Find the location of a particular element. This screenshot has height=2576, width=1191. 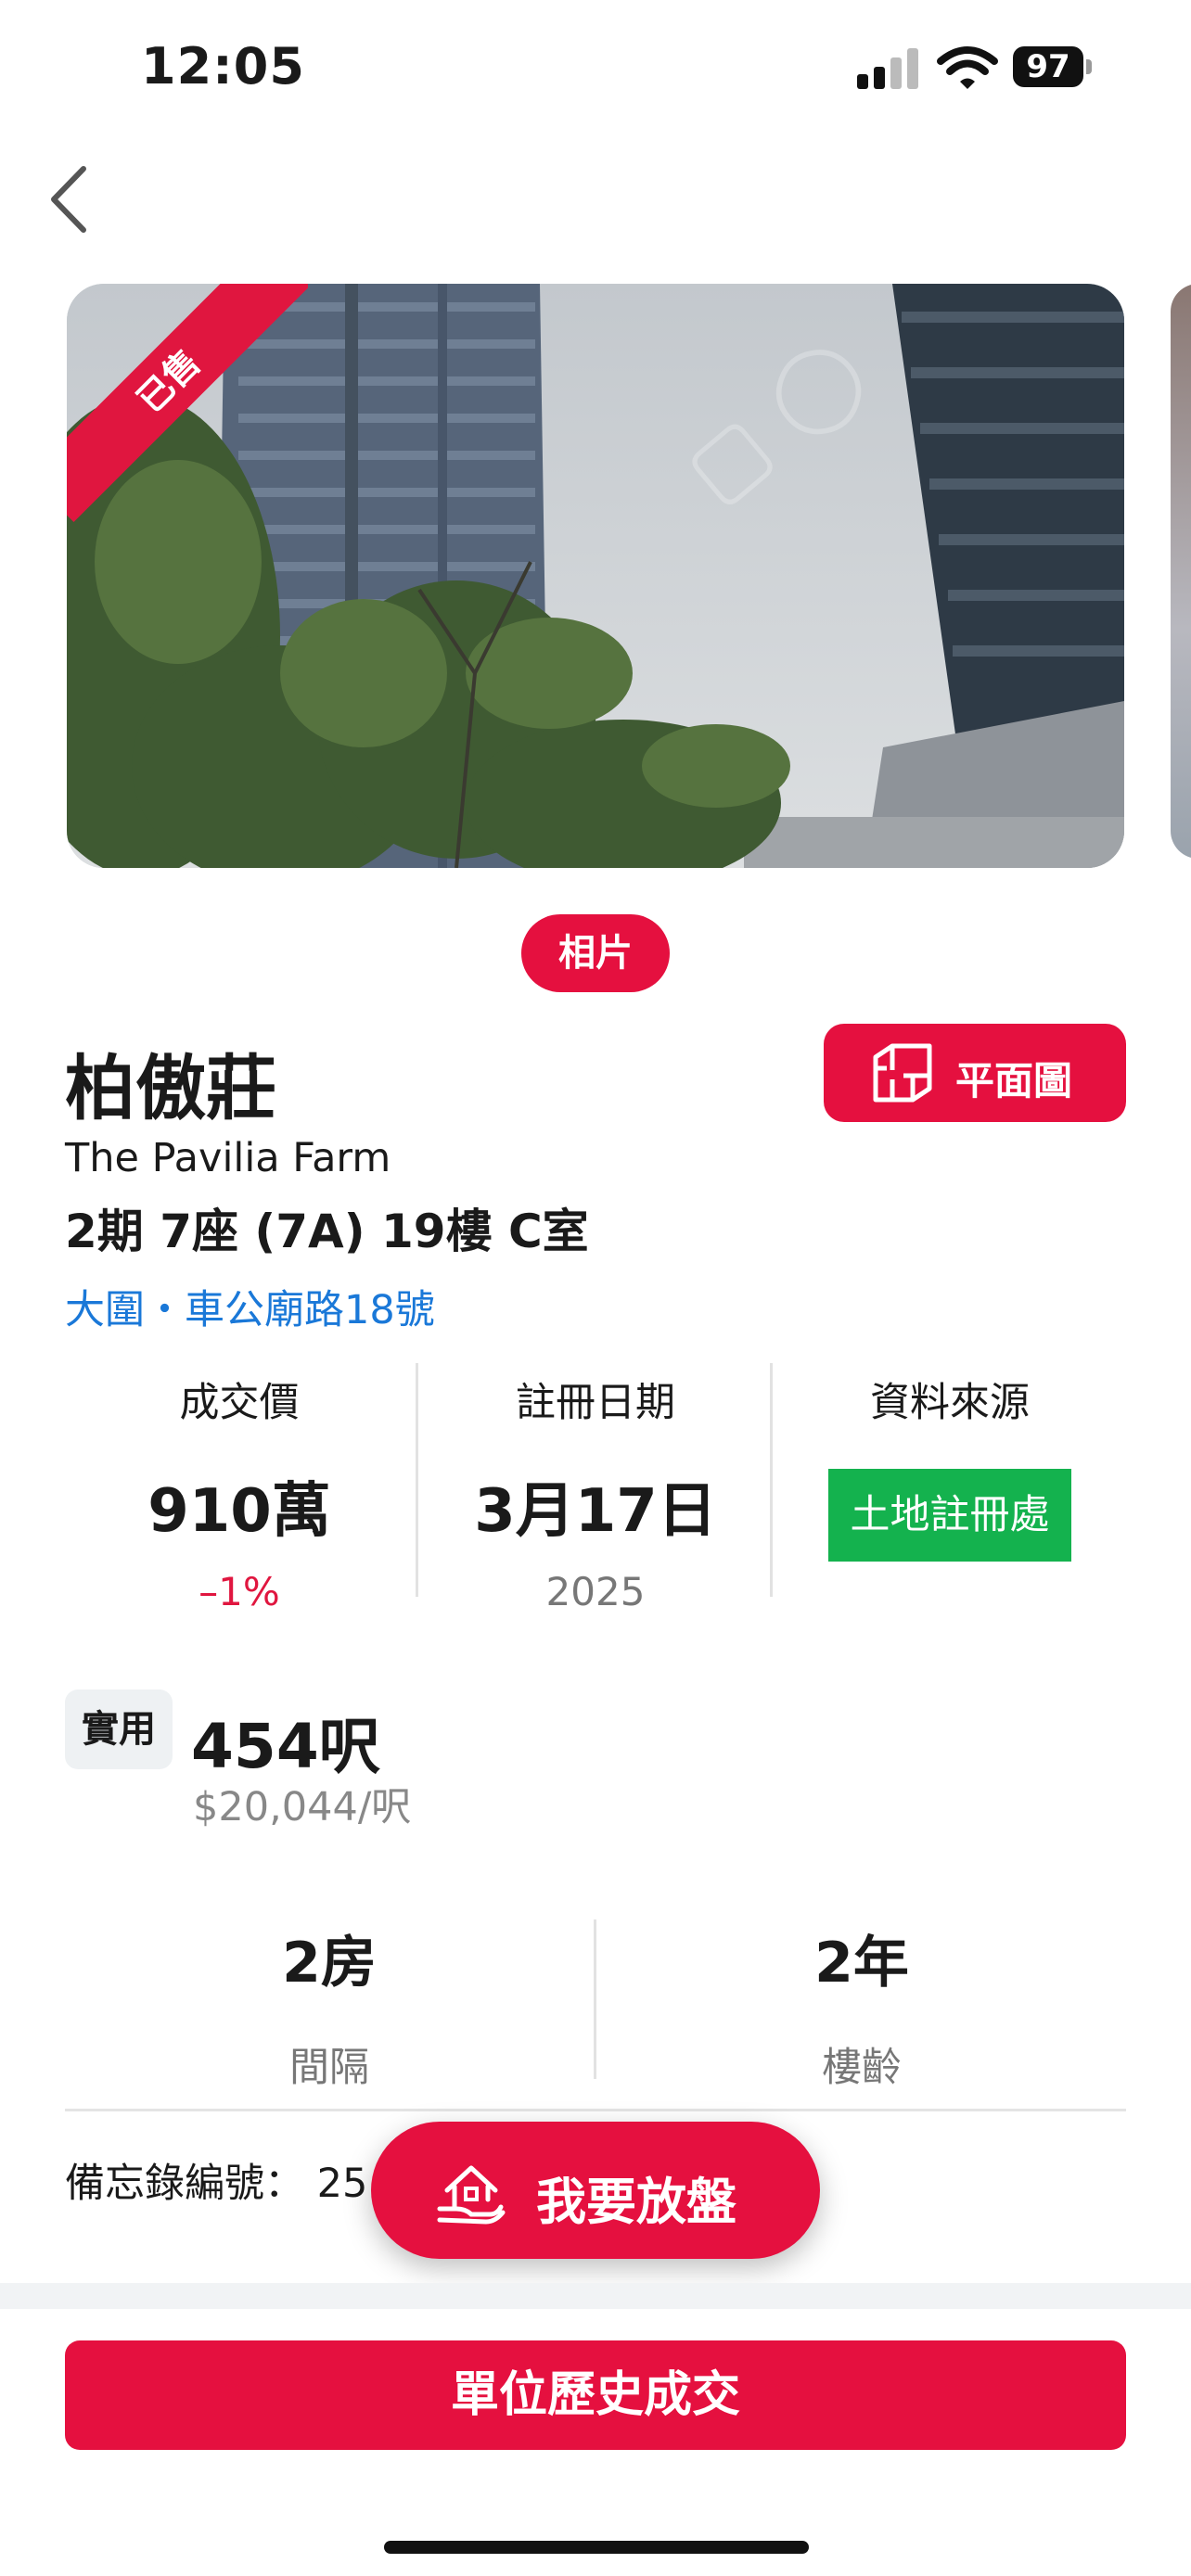

rooms-label: 間隔 is located at coordinates (329, 2068).